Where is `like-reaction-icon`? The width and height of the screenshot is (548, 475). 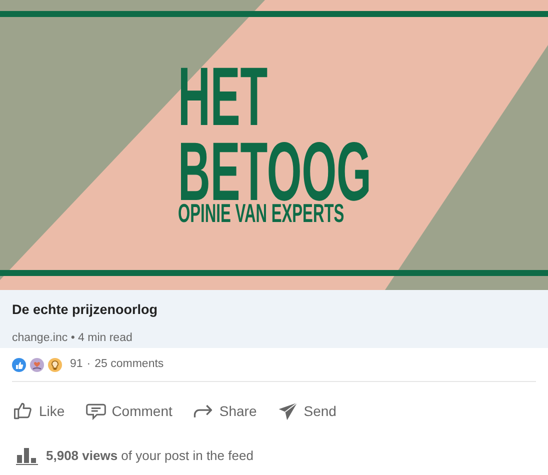 like-reaction-icon is located at coordinates (19, 365).